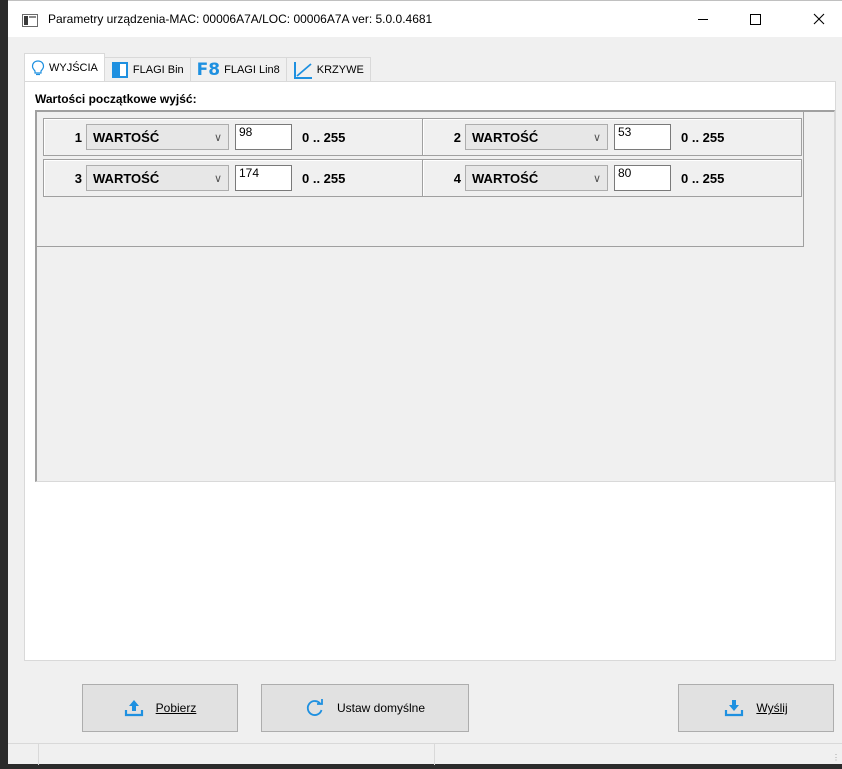  I want to click on tab-curves: KRZYWE, so click(328, 69).